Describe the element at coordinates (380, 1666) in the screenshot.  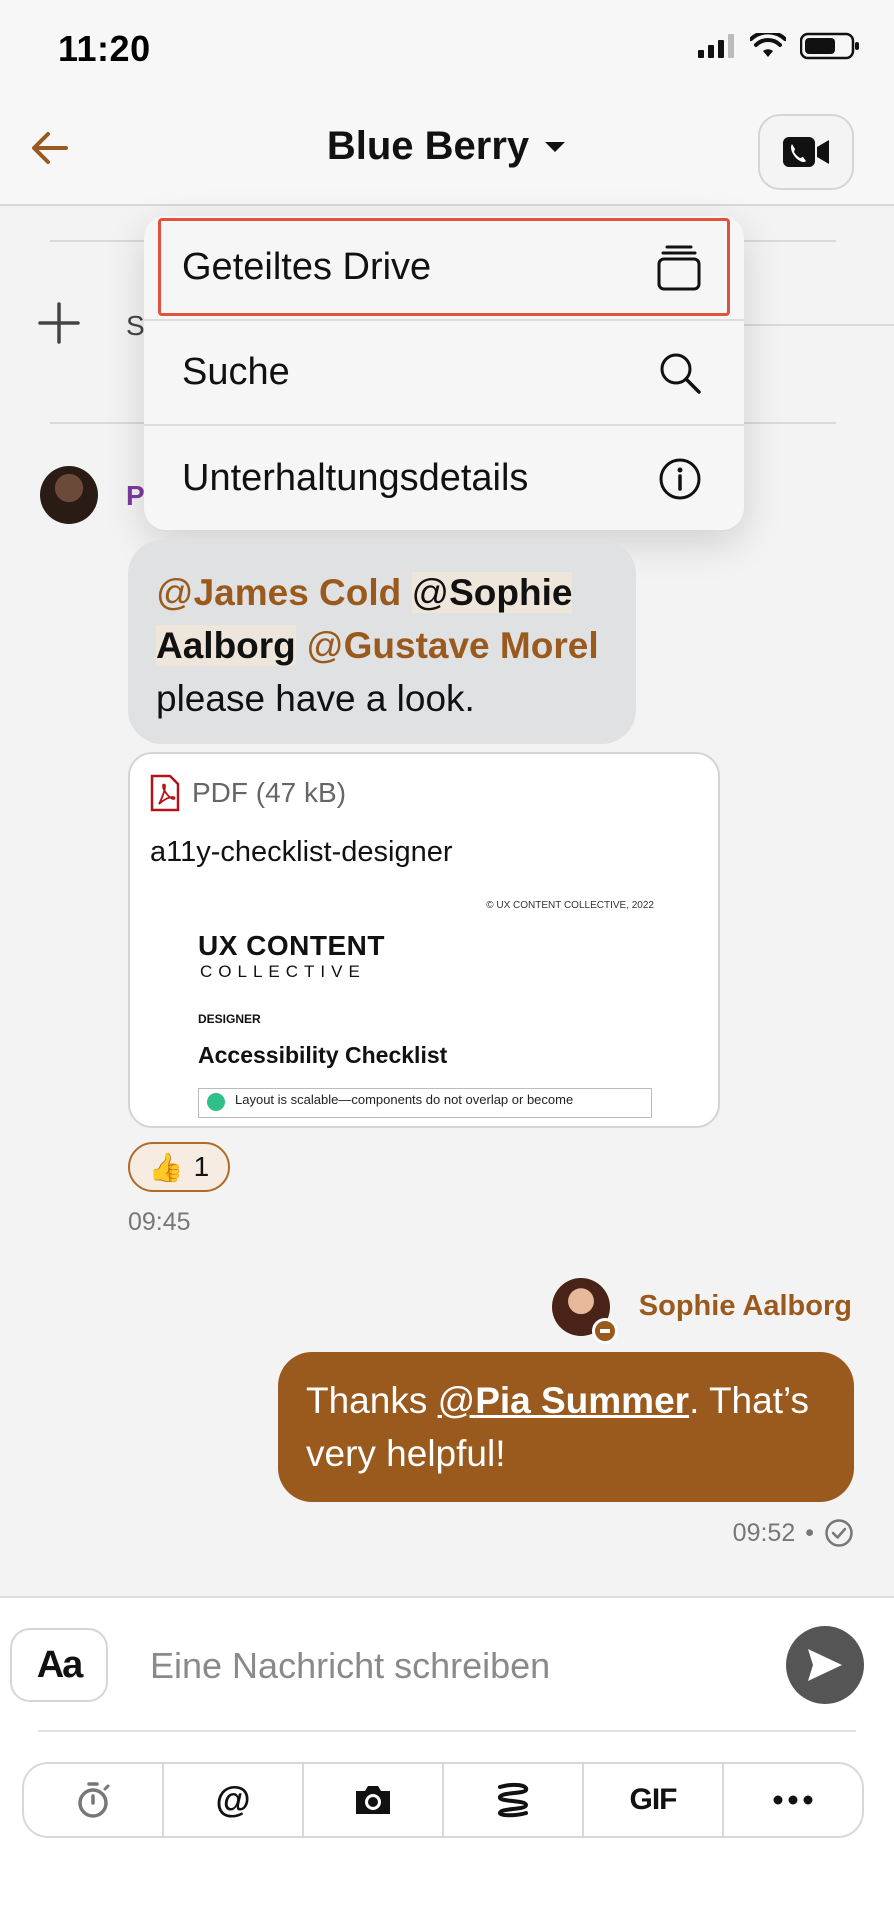
I see `message-input` at that location.